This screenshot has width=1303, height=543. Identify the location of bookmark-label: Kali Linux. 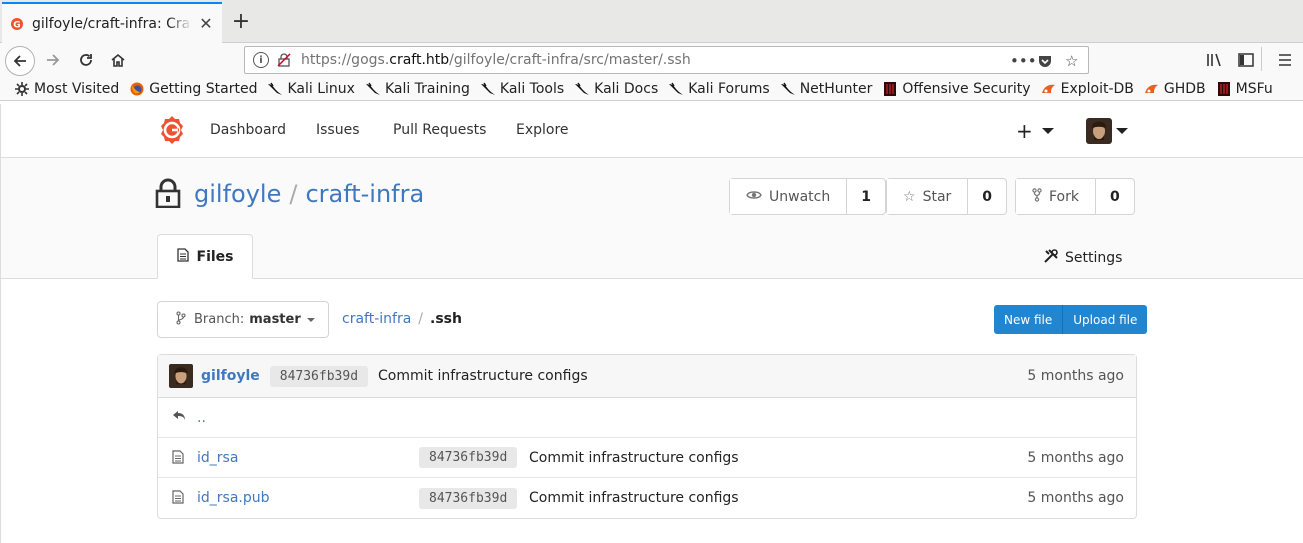
(321, 88).